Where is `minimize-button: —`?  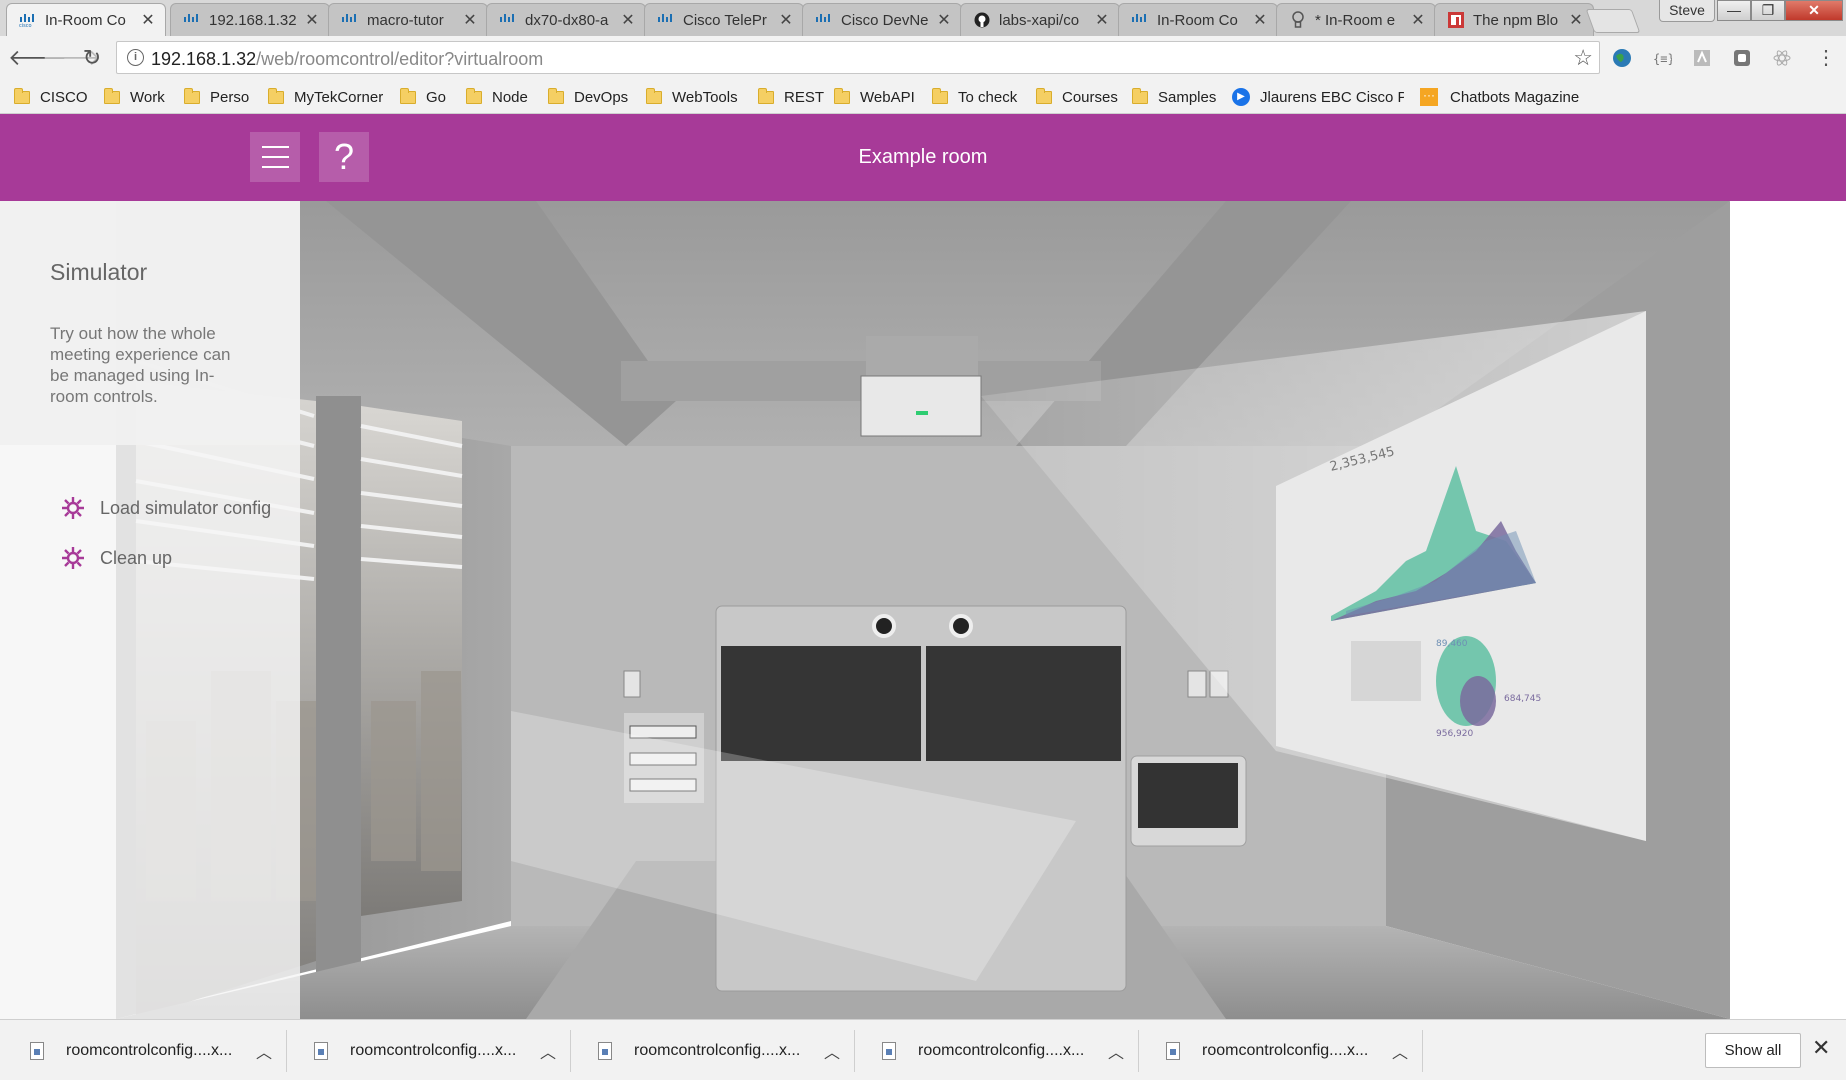
minimize-button: — is located at coordinates (1734, 10).